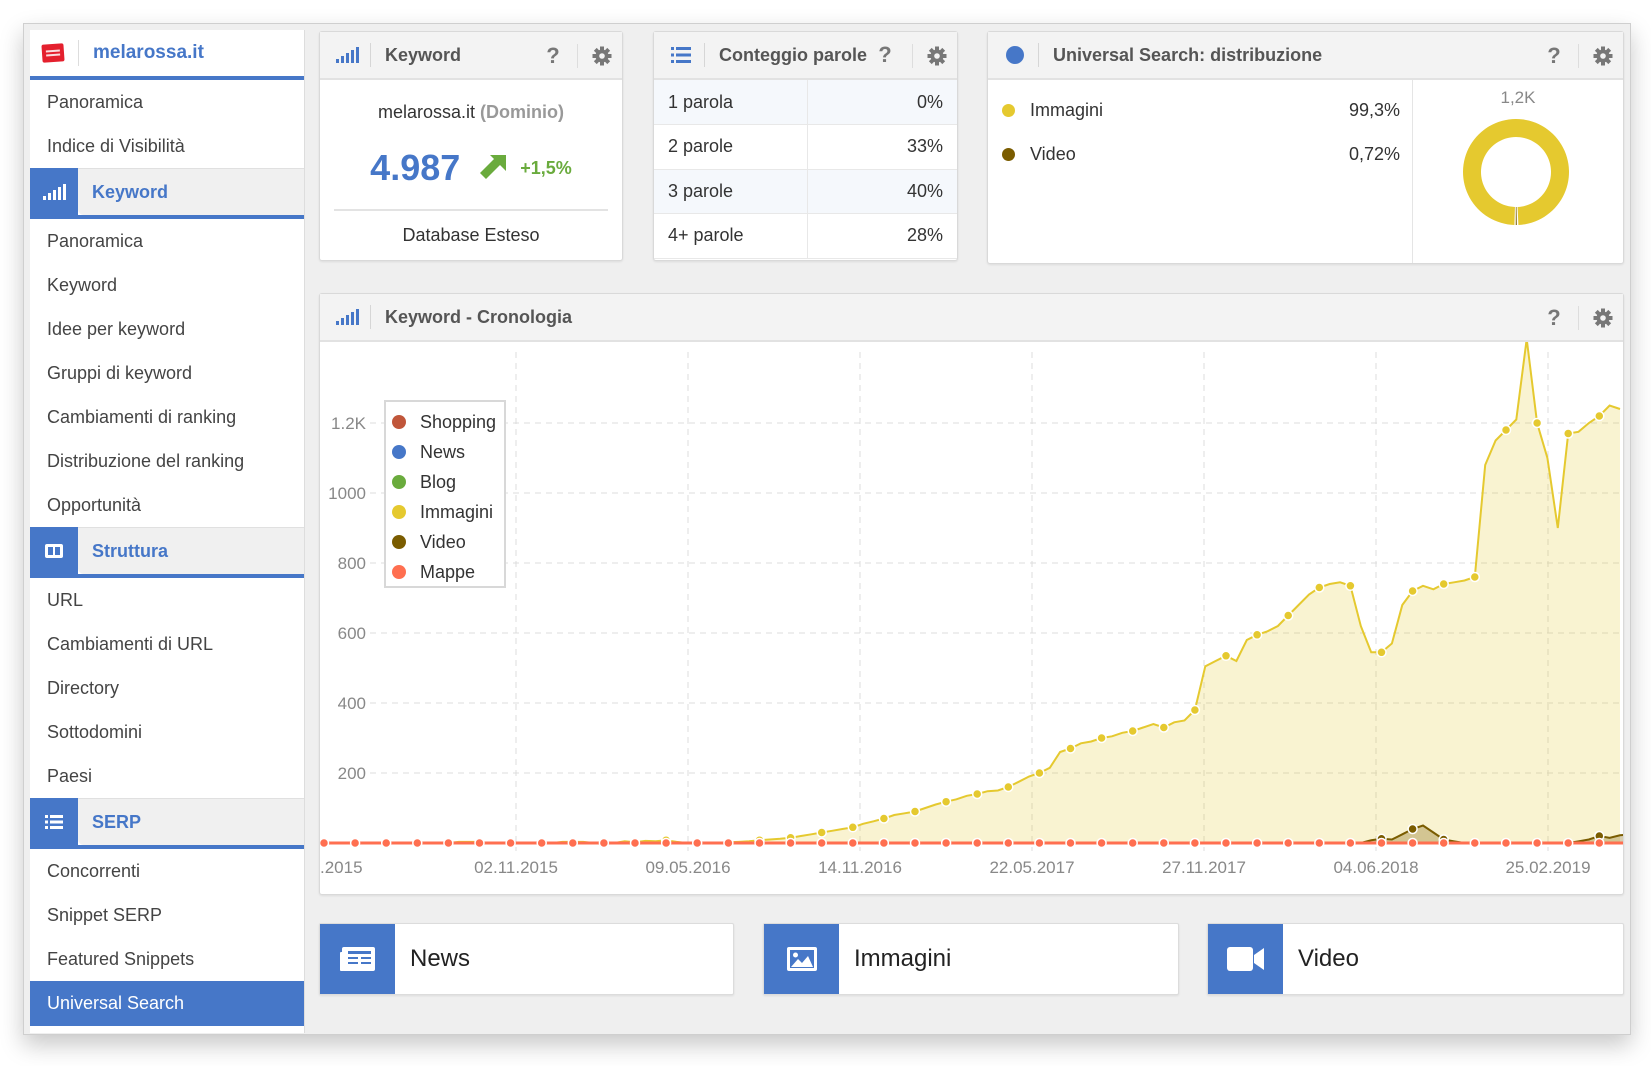  I want to click on sidebar-item-indice-visibilita: Indice di Visibilità, so click(167, 146).